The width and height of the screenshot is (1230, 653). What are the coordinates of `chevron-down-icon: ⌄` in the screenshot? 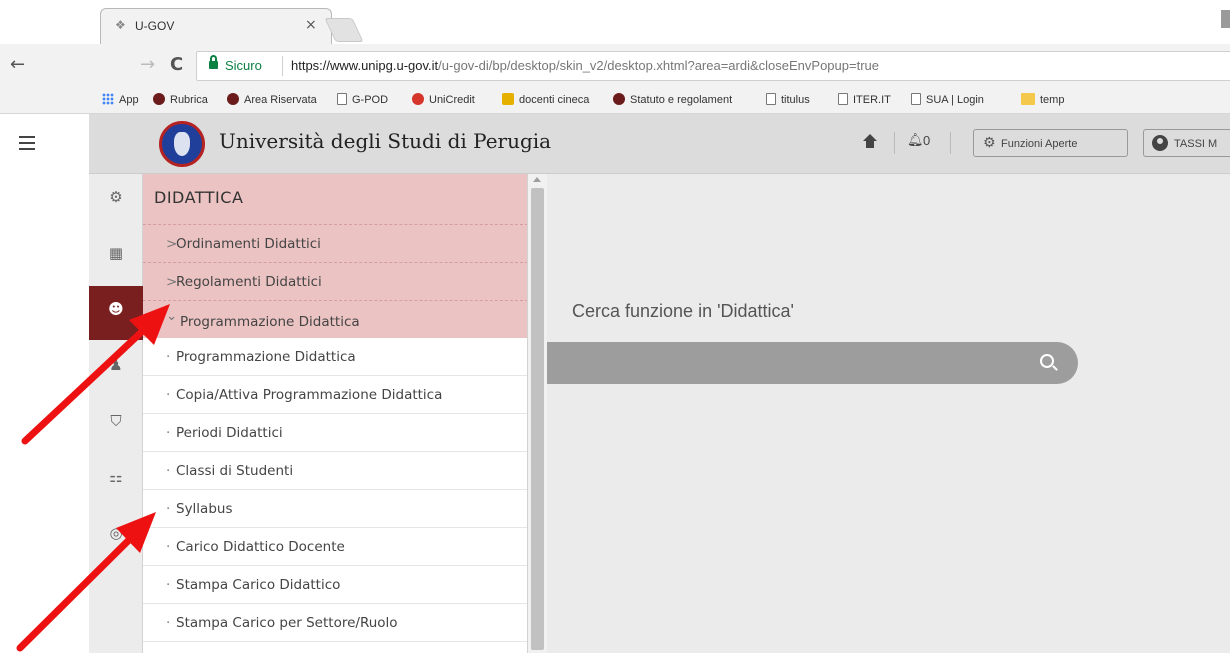 It's located at (172, 316).